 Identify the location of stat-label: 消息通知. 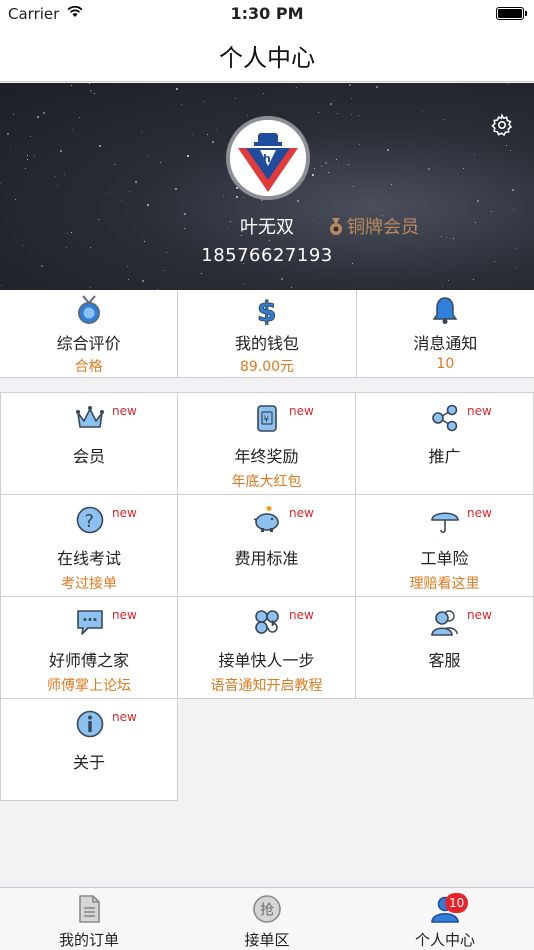
(445, 343).